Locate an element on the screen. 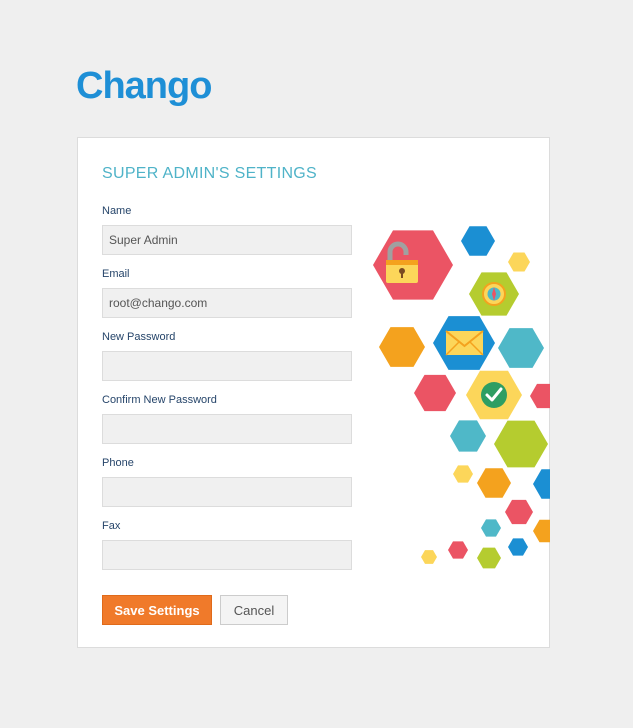 The height and width of the screenshot is (728, 633). page-title: SUPER ADMIN'S SETTINGS is located at coordinates (210, 173).